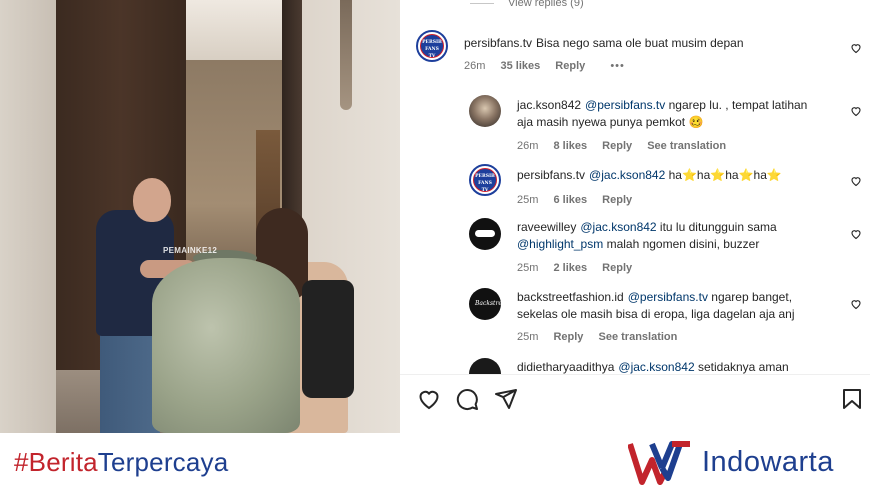  I want to click on comment-text: persibfans.tv @jac.kson842 ha⭐ha⭐ha⭐ha⭐, so click(649, 175).